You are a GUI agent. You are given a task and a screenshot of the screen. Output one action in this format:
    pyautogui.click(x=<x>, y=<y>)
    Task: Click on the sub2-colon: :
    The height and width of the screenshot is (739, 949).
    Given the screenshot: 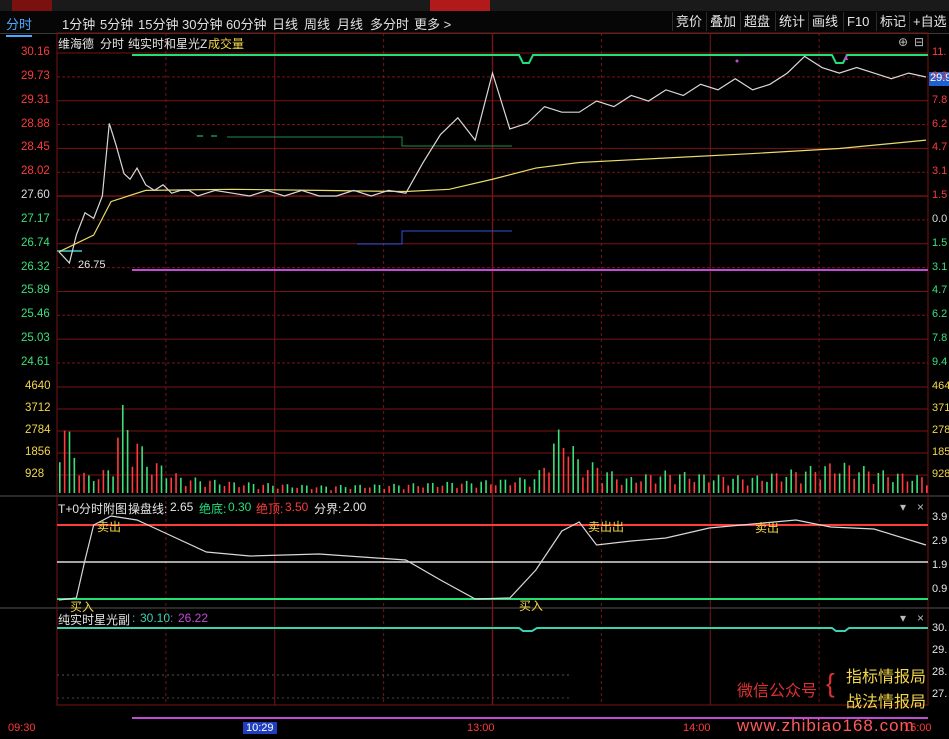 What is the action you would take?
    pyautogui.click(x=134, y=618)
    